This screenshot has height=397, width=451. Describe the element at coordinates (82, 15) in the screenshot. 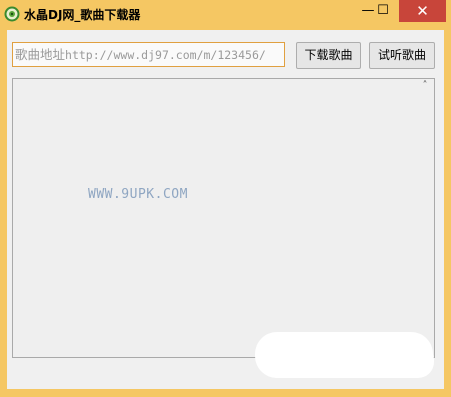

I see `window-title: 水晶DJ网_歌曲下载器` at that location.